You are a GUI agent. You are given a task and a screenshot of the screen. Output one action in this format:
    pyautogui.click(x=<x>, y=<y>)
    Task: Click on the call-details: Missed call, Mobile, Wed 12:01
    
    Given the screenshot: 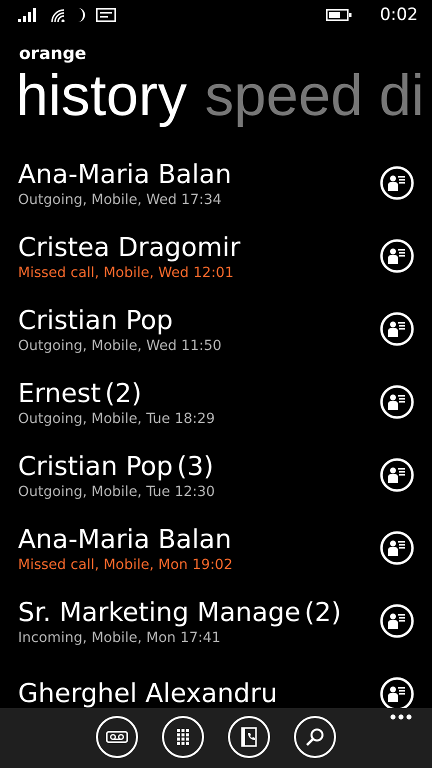 What is the action you would take?
    pyautogui.click(x=126, y=272)
    